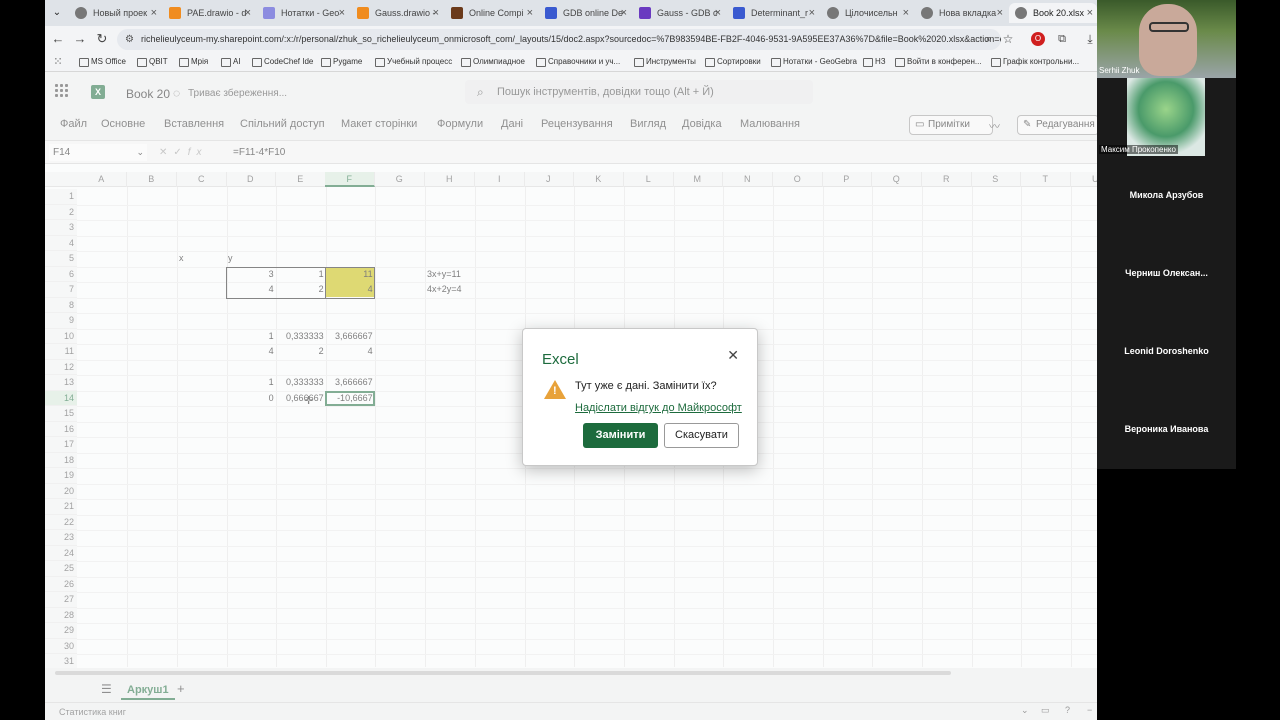  Describe the element at coordinates (620, 435) in the screenshot. I see `replace-button: Замінити` at that location.